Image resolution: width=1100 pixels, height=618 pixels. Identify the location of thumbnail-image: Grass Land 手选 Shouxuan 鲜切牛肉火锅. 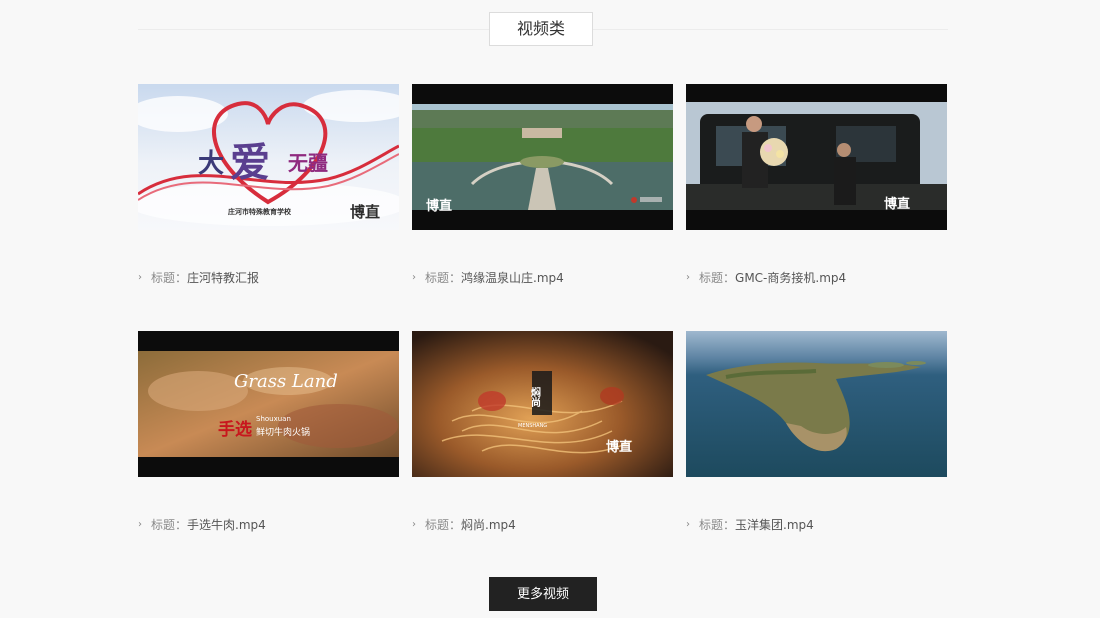
(268, 404).